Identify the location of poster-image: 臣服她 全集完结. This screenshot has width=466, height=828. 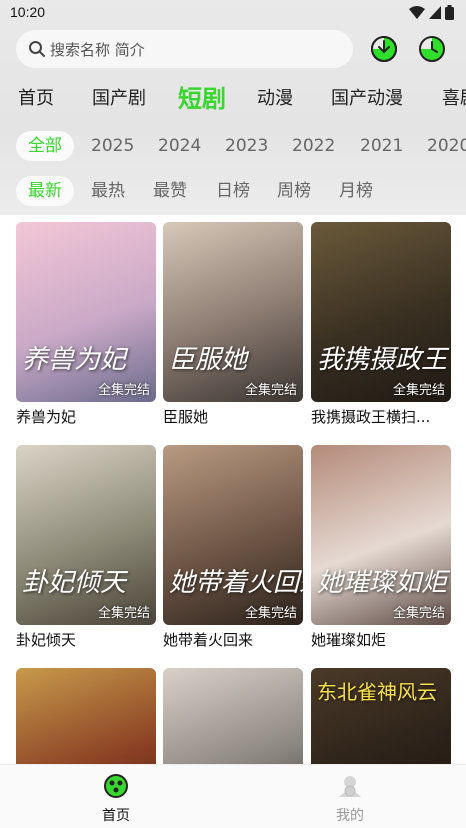
(233, 312).